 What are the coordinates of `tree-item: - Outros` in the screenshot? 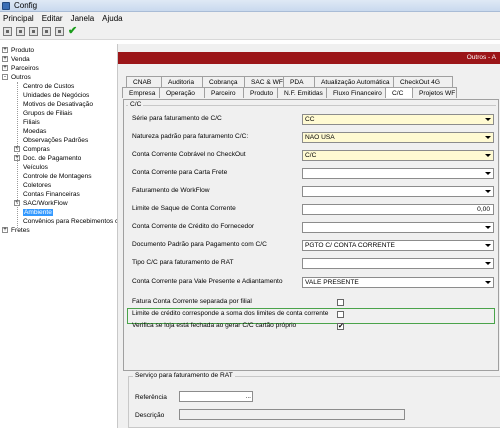 It's located at (16, 77).